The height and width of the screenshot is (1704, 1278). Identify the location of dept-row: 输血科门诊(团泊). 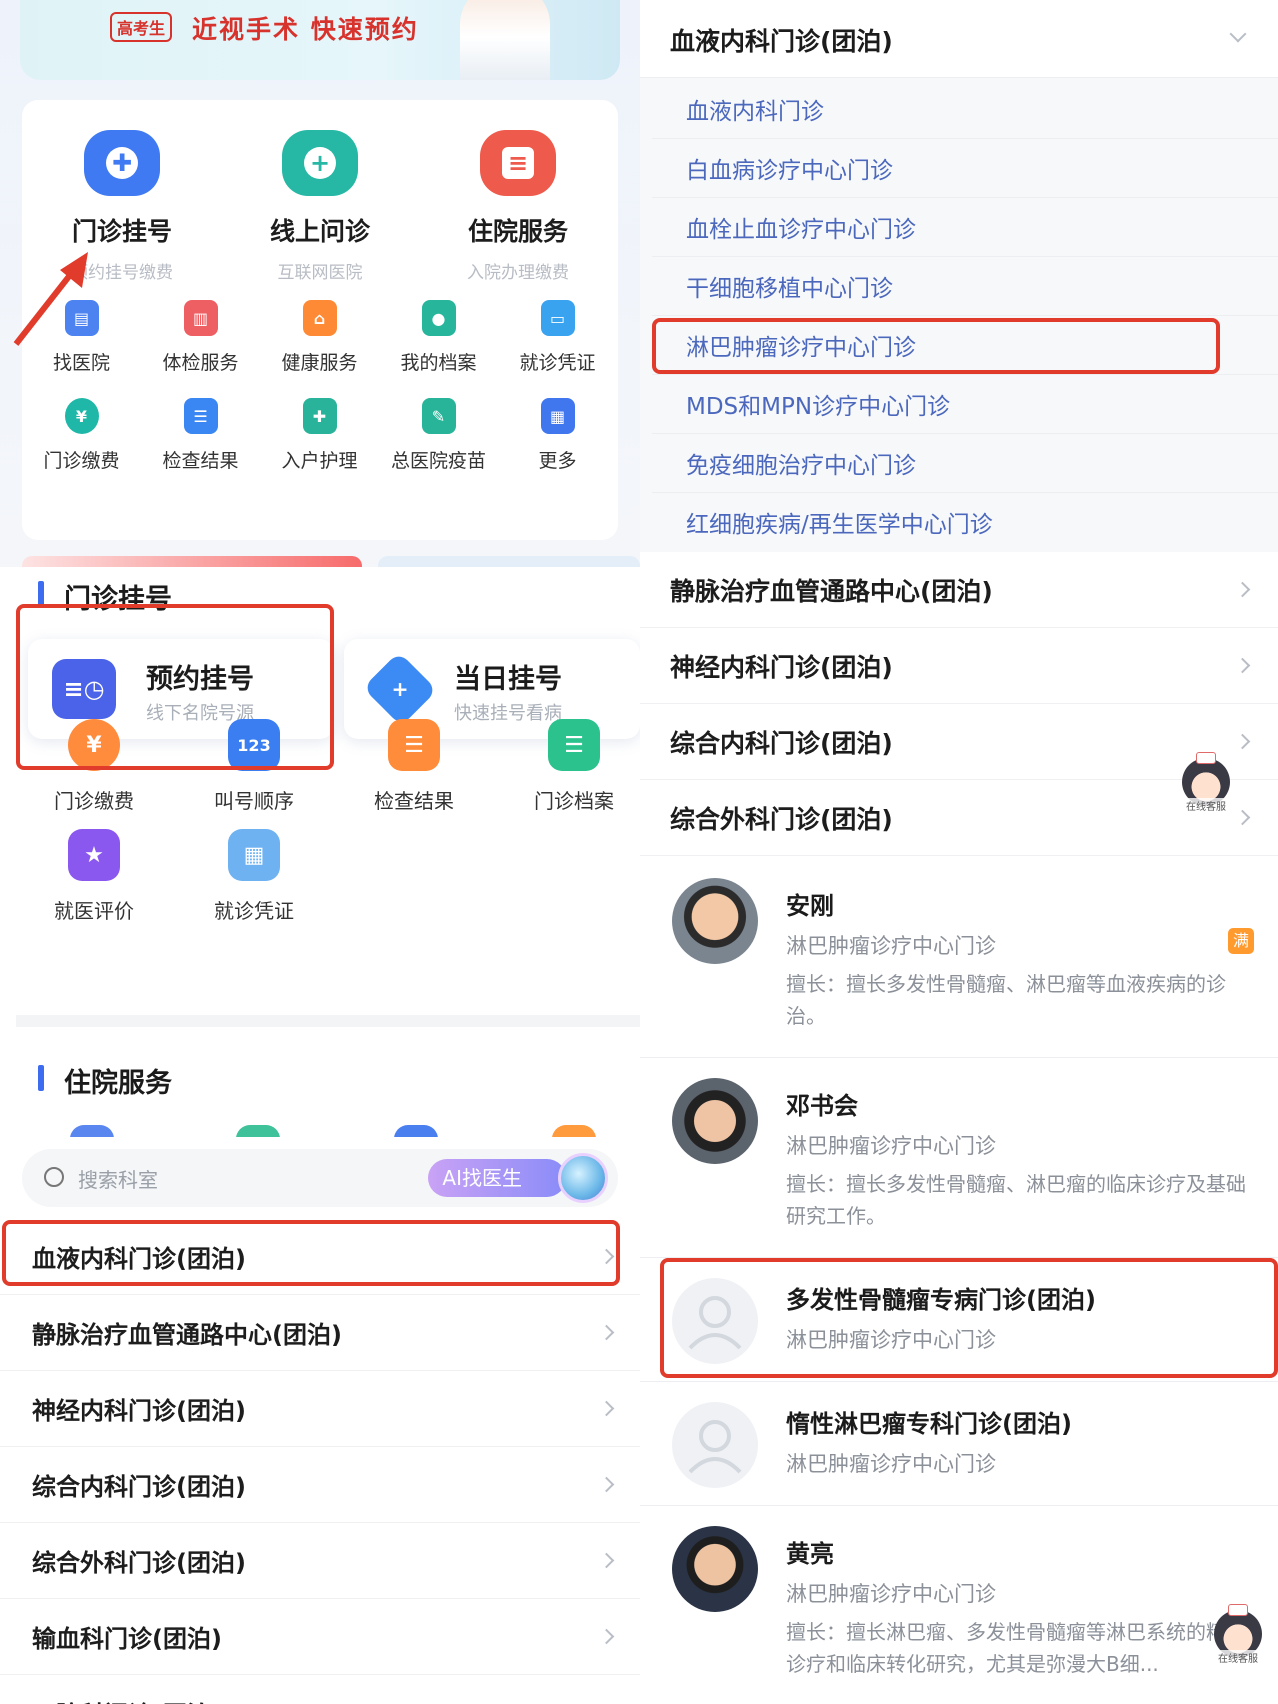
(320, 1637).